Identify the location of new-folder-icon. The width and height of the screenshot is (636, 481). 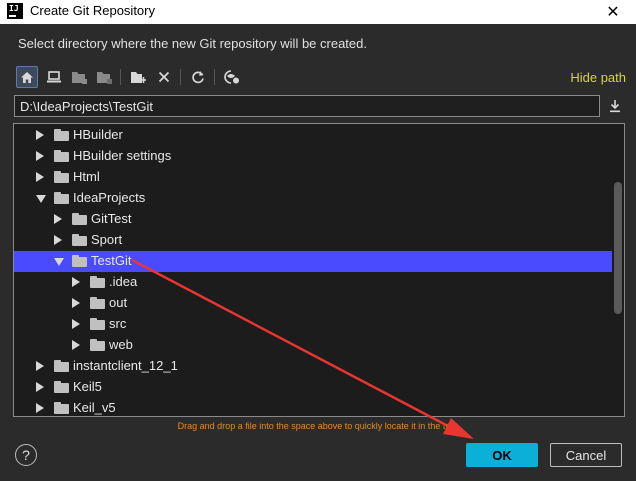
(138, 77).